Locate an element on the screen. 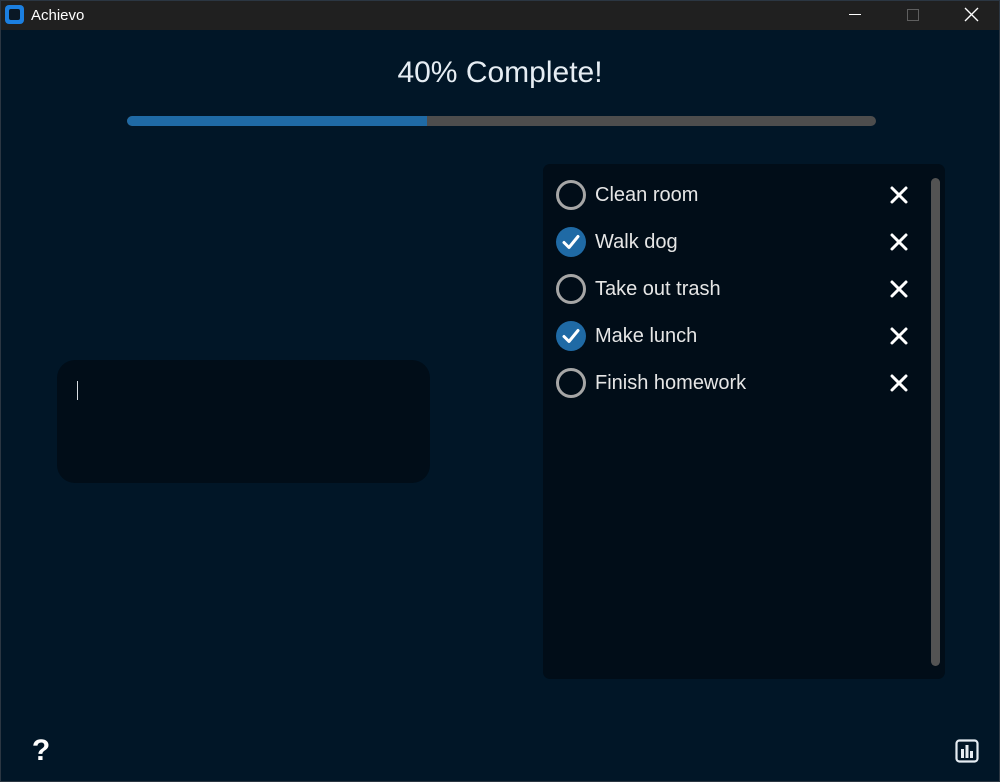 Image resolution: width=1000 pixels, height=782 pixels. text-caret is located at coordinates (77, 390).